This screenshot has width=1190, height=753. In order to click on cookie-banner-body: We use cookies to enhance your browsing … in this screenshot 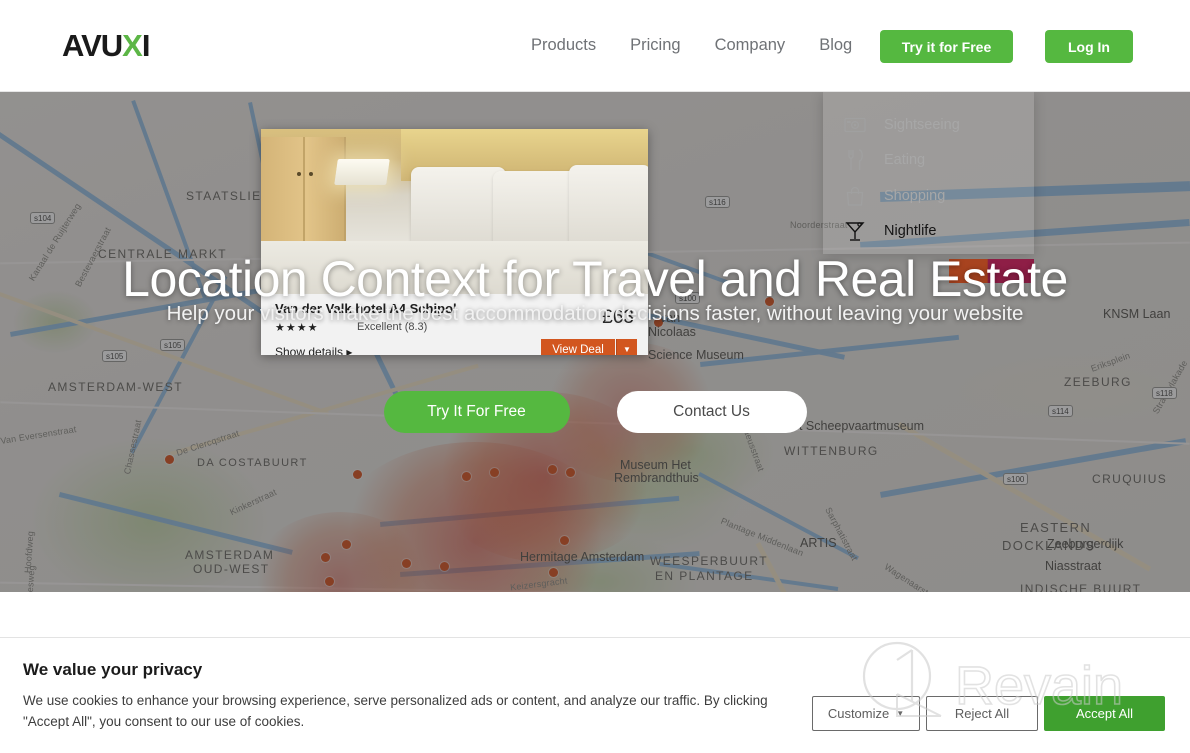, I will do `click(395, 711)`.